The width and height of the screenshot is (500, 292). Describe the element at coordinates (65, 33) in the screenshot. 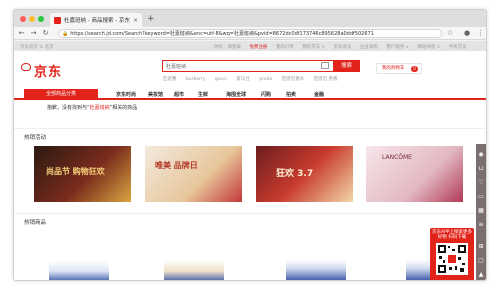

I see `lock-icon: 🔒` at that location.